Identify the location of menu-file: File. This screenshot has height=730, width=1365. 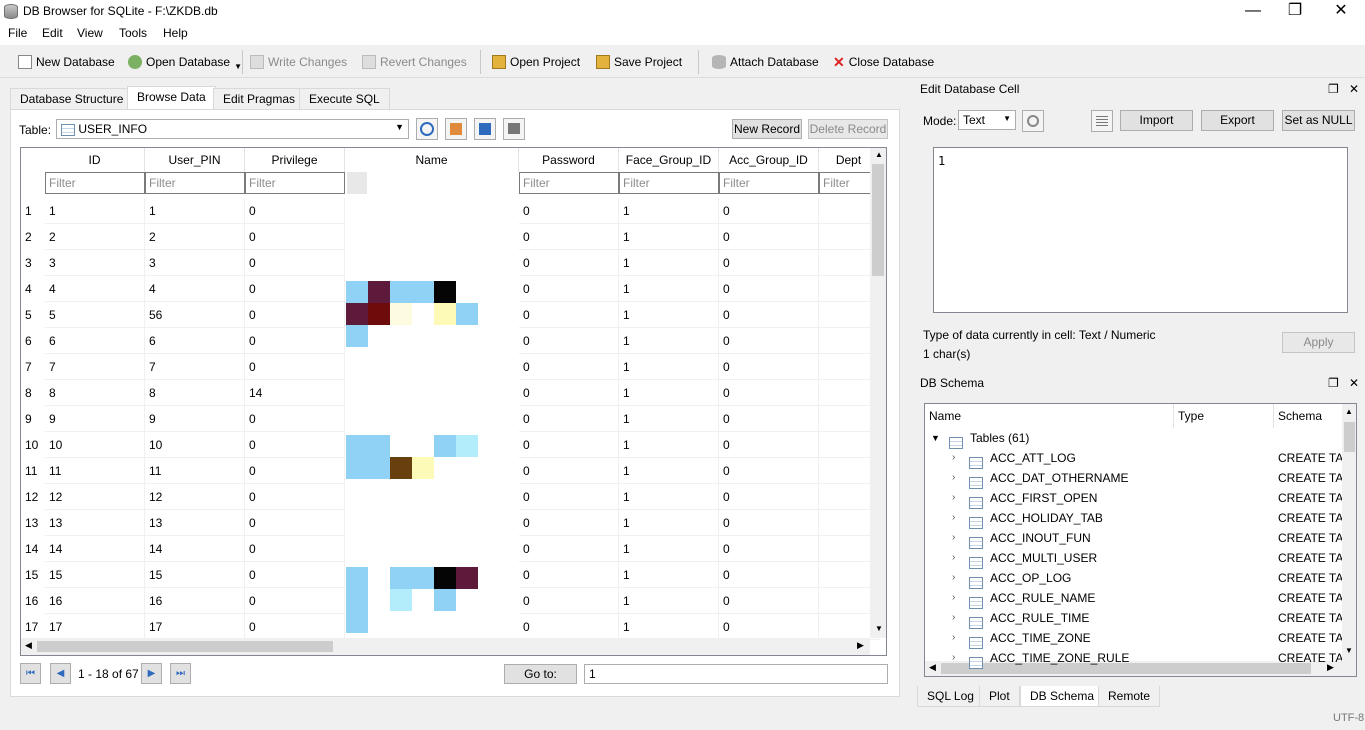
(17, 33).